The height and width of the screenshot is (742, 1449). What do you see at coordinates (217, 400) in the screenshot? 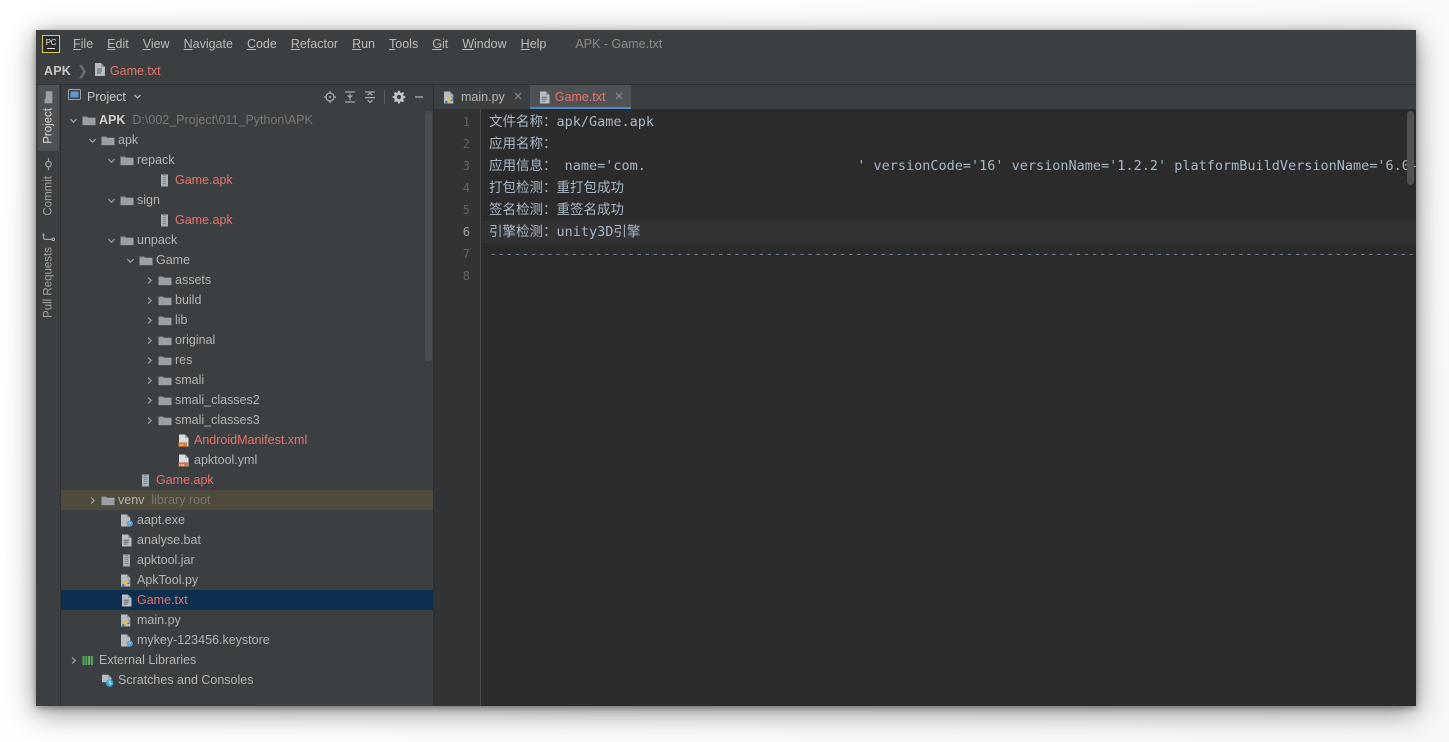
I see `tree-item-label: smali_classes2` at bounding box center [217, 400].